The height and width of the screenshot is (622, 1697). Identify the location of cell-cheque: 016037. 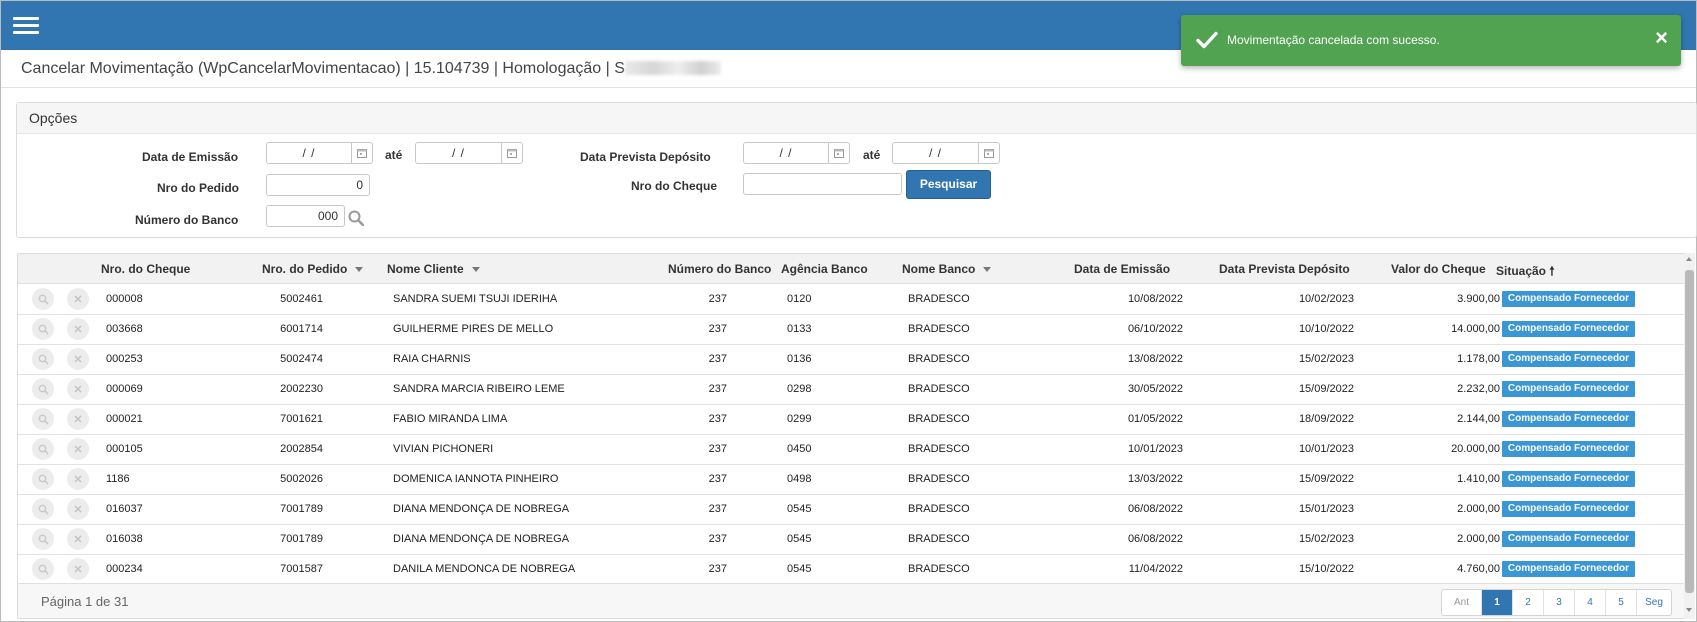
(124, 509).